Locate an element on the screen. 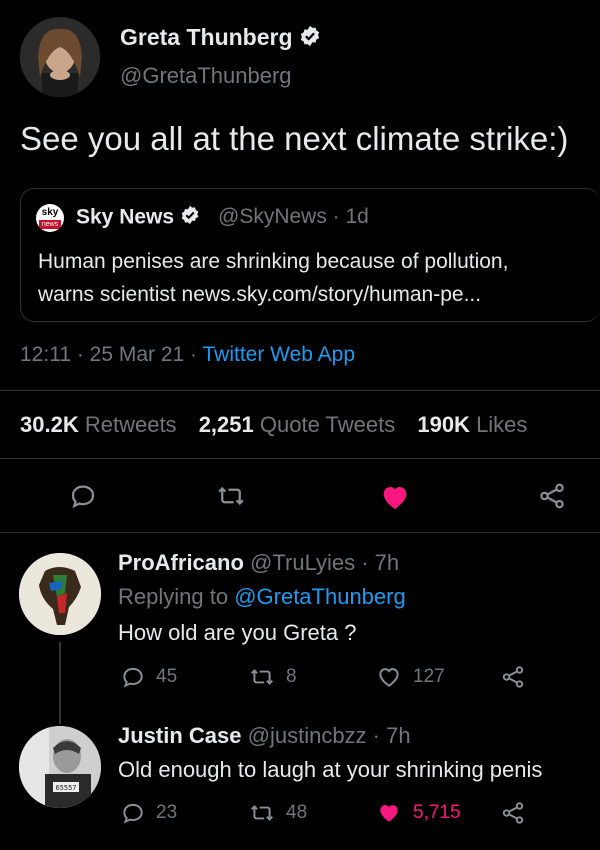 The width and height of the screenshot is (600, 850). thread-connector-line is located at coordinates (60, 683).